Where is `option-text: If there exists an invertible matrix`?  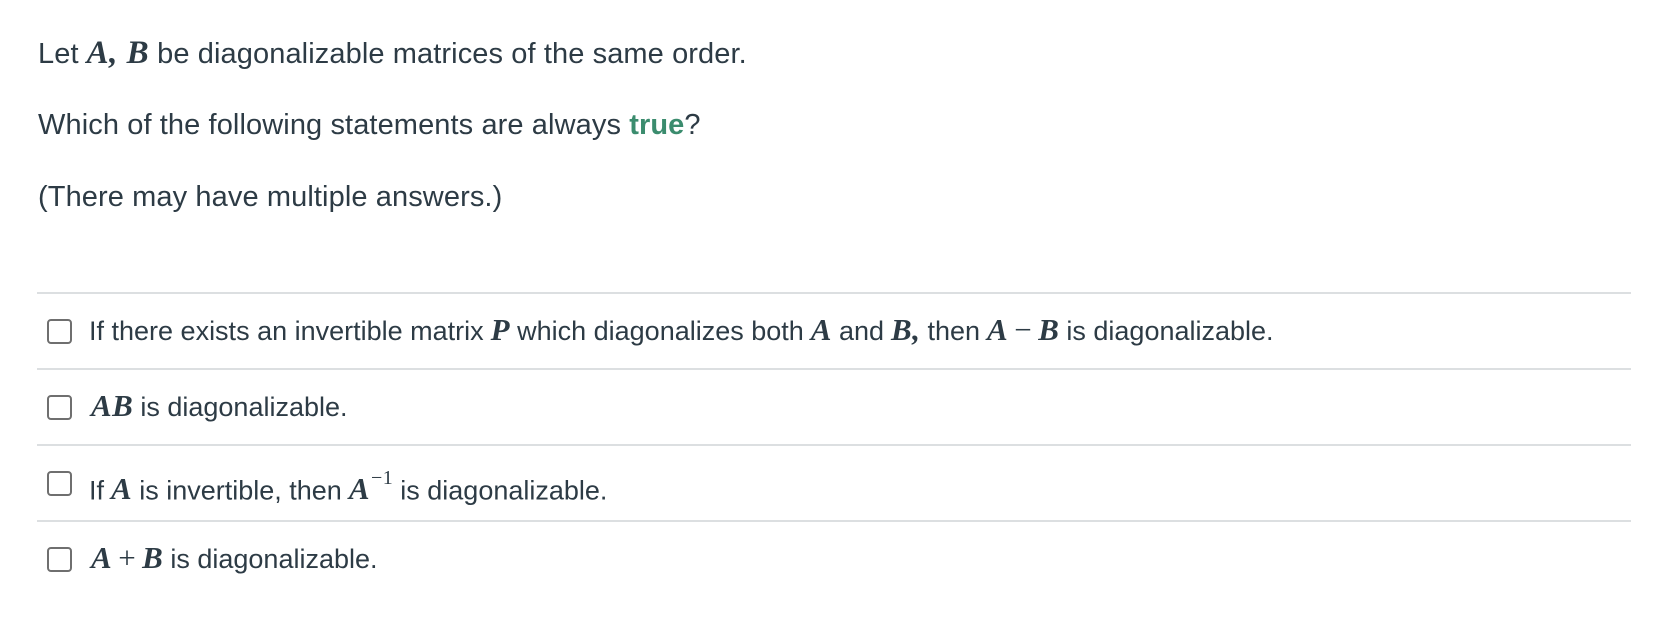
option-text: If there exists an invertible matrix is located at coordinates (286, 331).